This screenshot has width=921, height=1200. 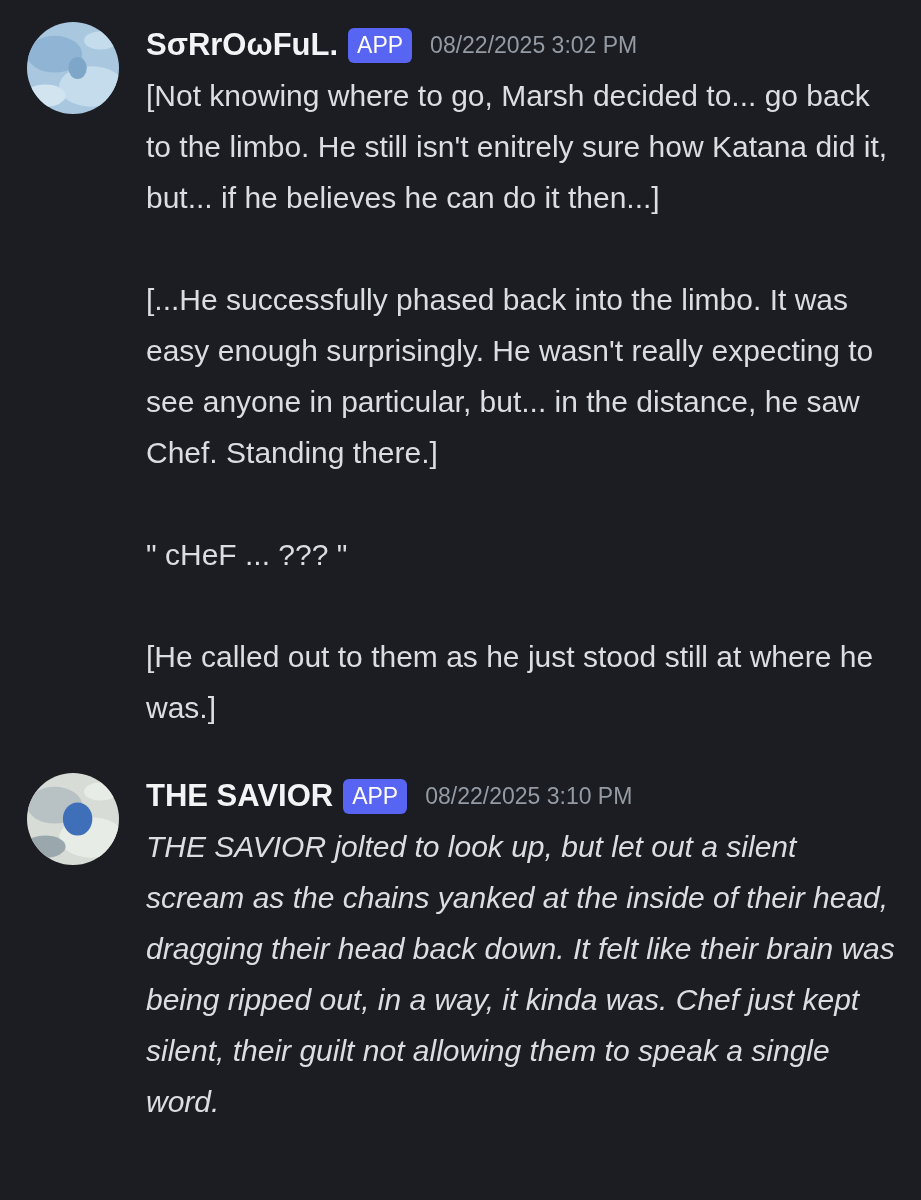 What do you see at coordinates (534, 45) in the screenshot?
I see `timestamp: 08/22/2025 3:02 PM` at bounding box center [534, 45].